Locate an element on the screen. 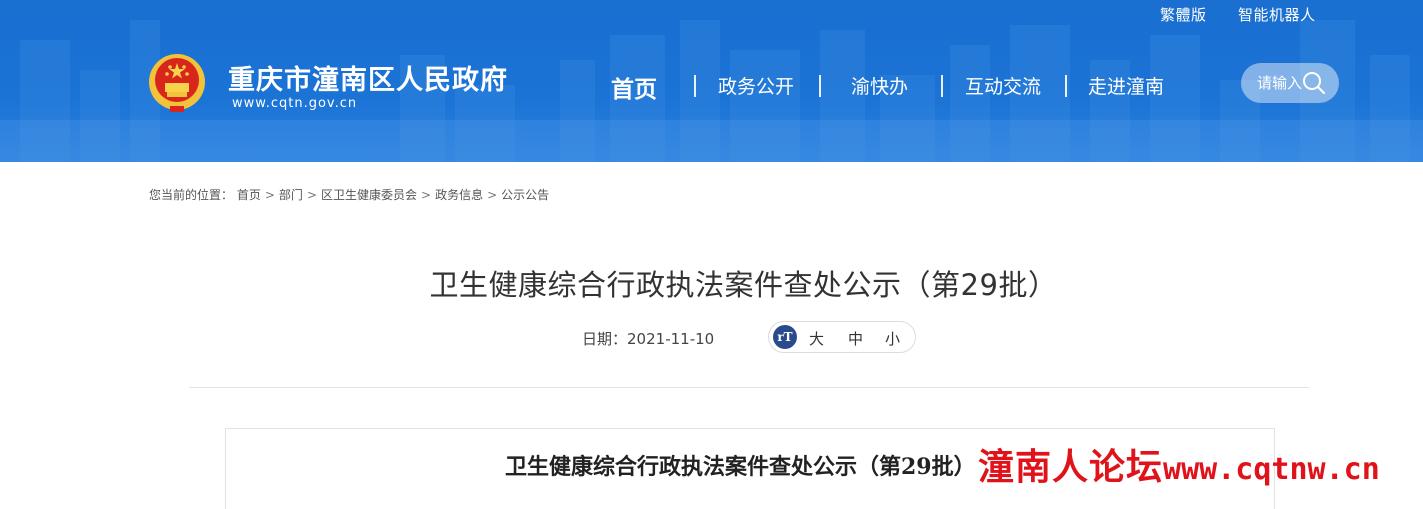 The width and height of the screenshot is (1423, 509). site-title: 重庆市潼南区人民政府 is located at coordinates (368, 77).